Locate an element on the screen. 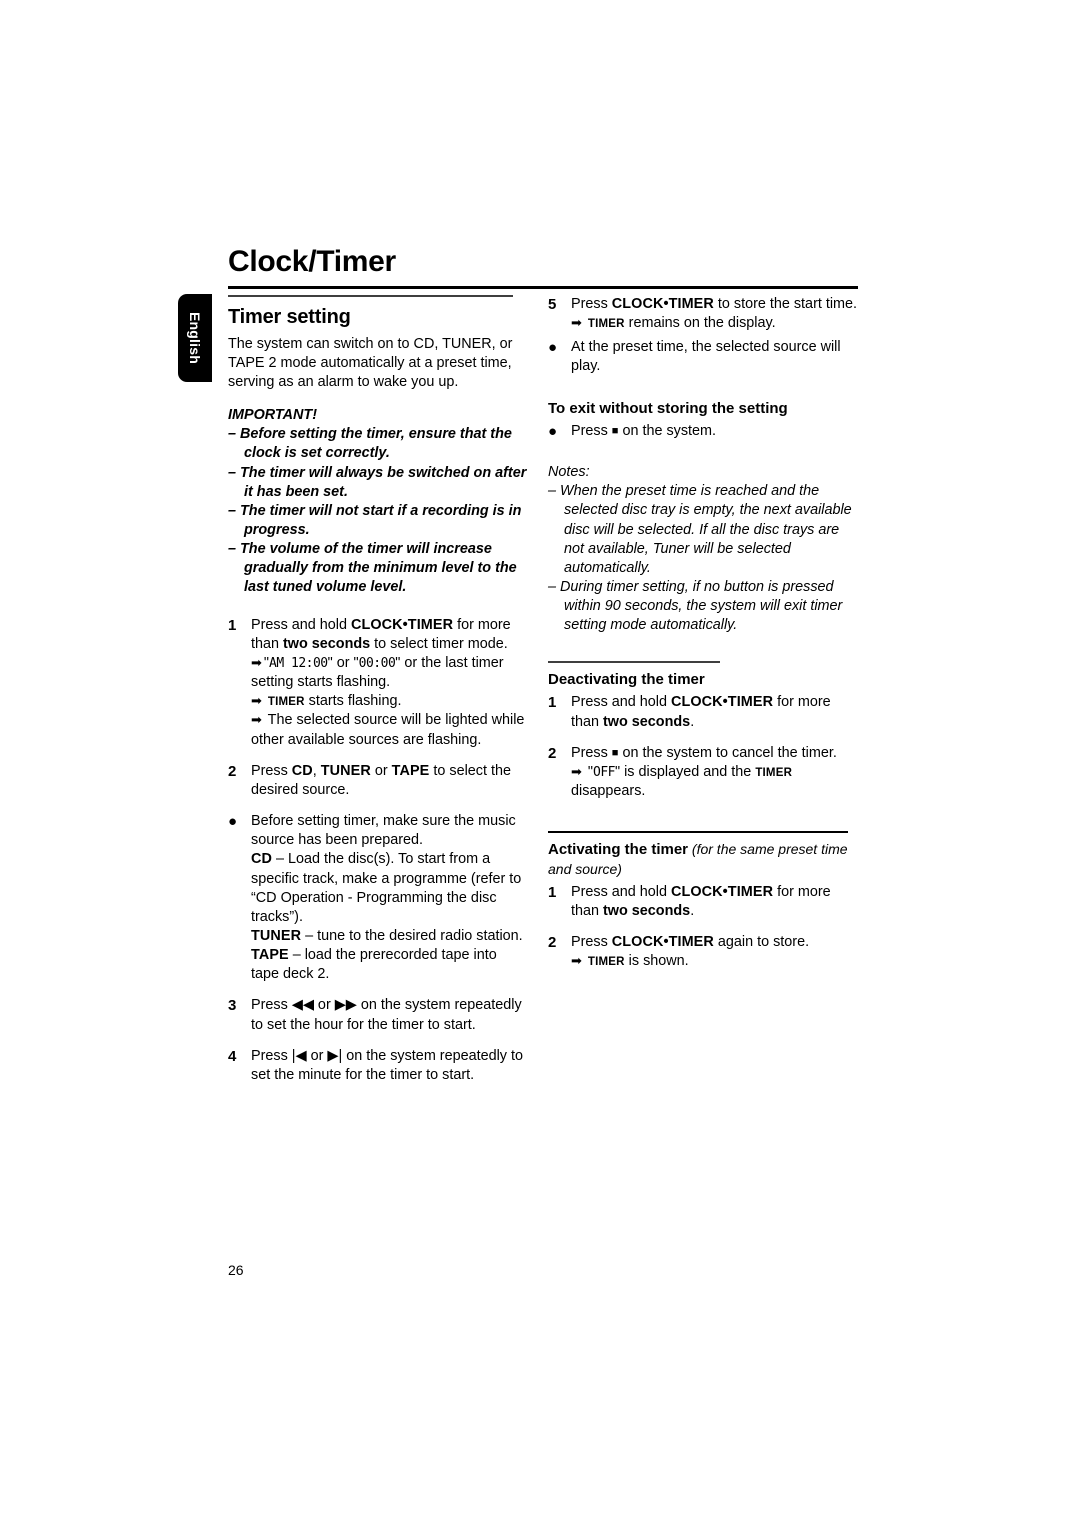 This screenshot has height=1528, width=1080. result-text-part: starts flashing. is located at coordinates (353, 701).